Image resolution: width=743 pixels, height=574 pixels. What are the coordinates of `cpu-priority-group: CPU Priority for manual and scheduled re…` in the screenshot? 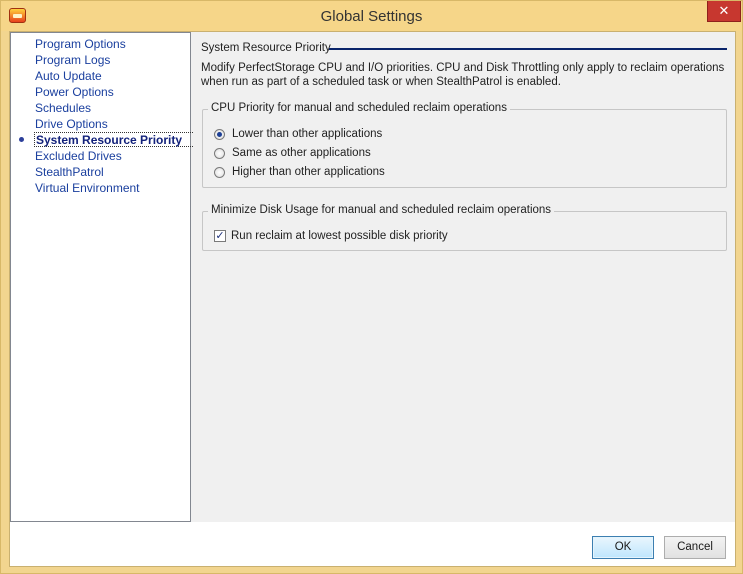 It's located at (464, 145).